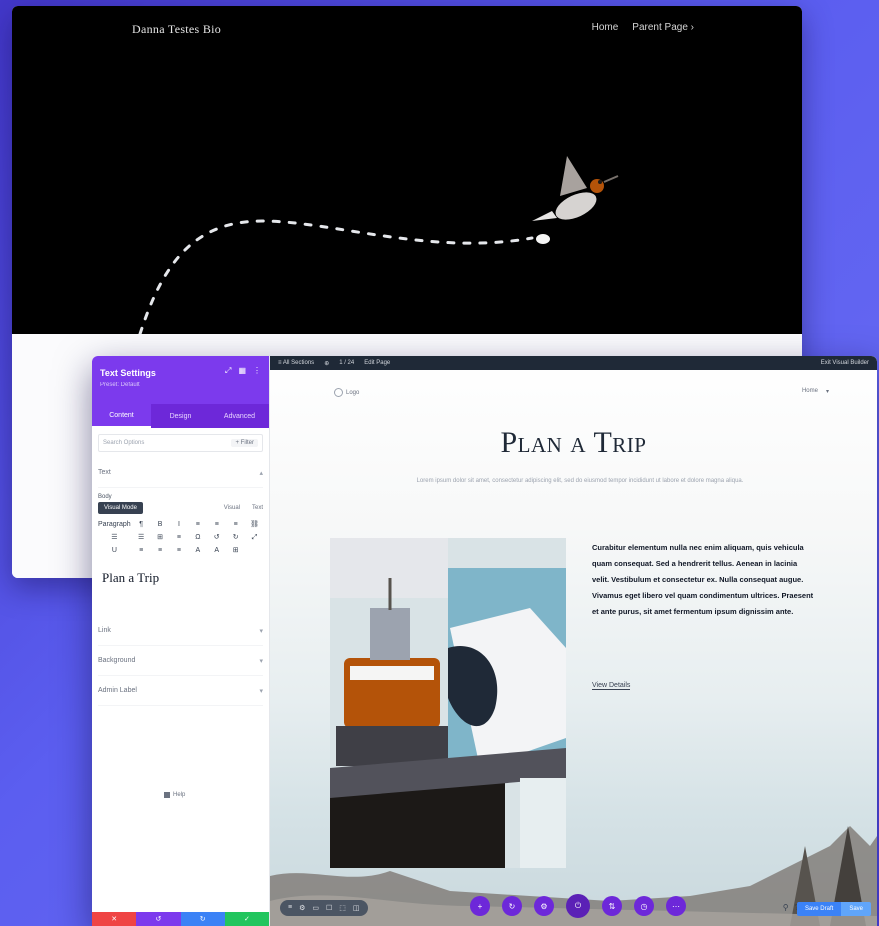 Image resolution: width=879 pixels, height=926 pixels. Describe the element at coordinates (612, 906) in the screenshot. I see `portability-button: ⇅` at that location.